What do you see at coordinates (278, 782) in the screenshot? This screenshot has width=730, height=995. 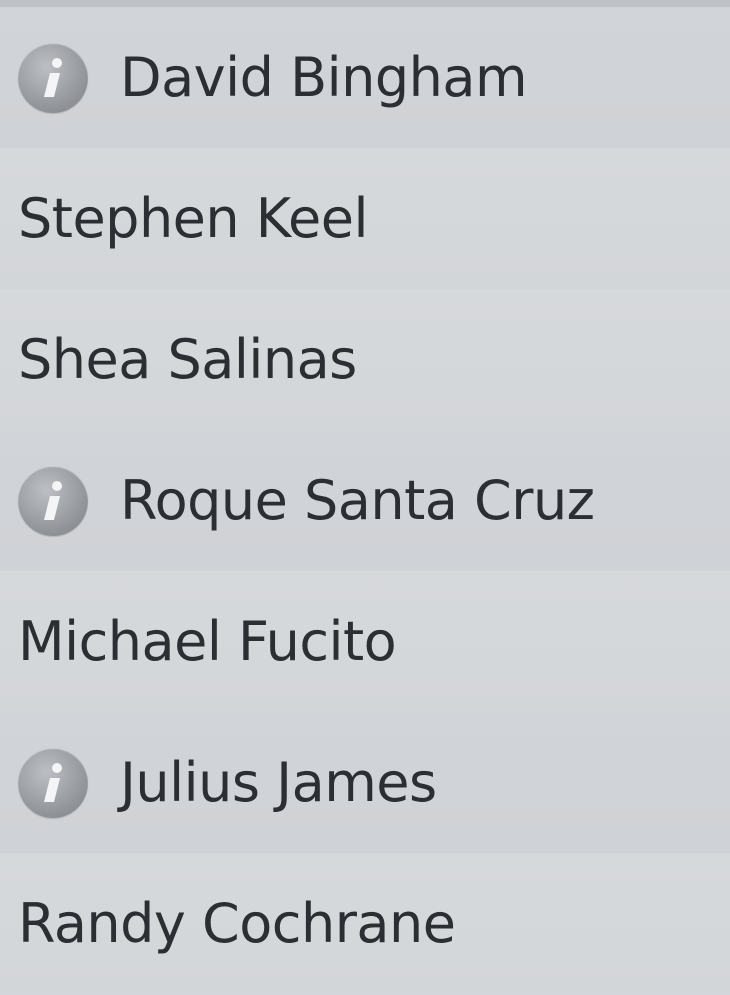 I see `player-name: Julius James` at bounding box center [278, 782].